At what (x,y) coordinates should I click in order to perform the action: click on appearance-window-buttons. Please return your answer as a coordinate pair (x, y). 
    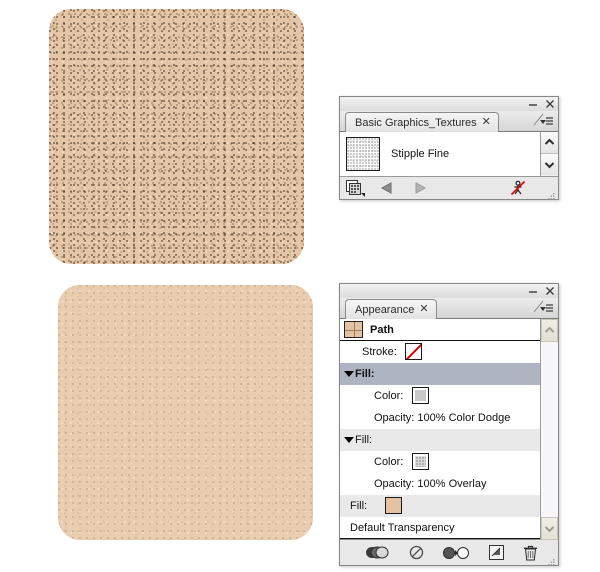
    Looking at the image, I should click on (541, 291).